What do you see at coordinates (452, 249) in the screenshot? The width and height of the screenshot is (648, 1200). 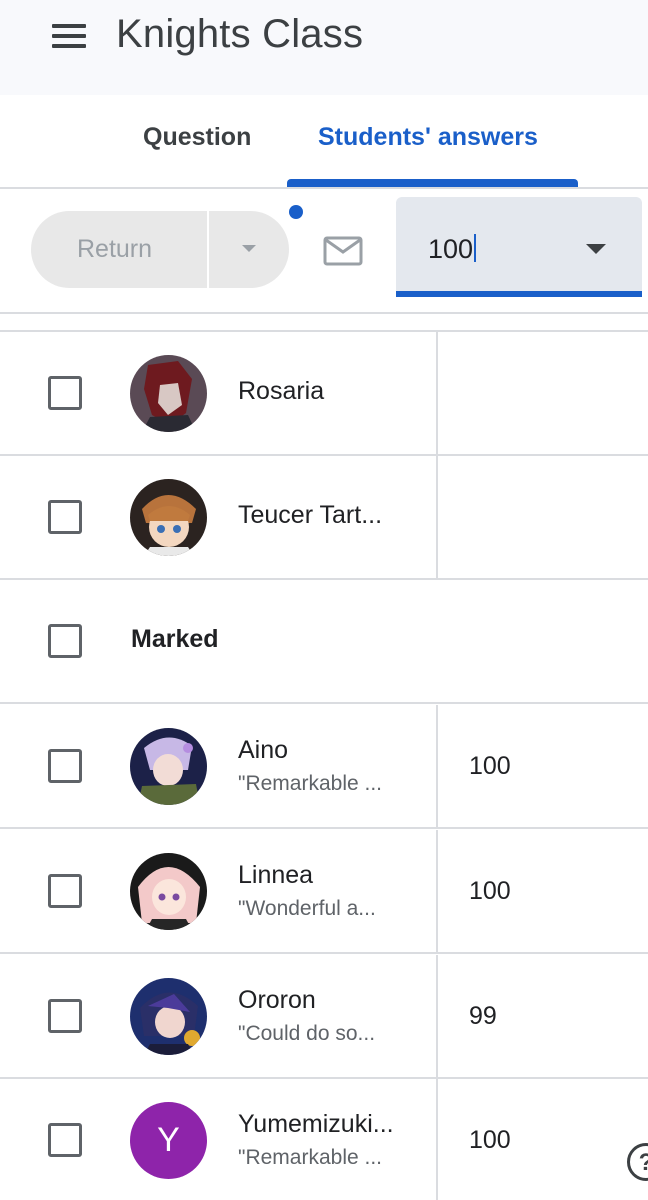 I see `grade-input: 100` at bounding box center [452, 249].